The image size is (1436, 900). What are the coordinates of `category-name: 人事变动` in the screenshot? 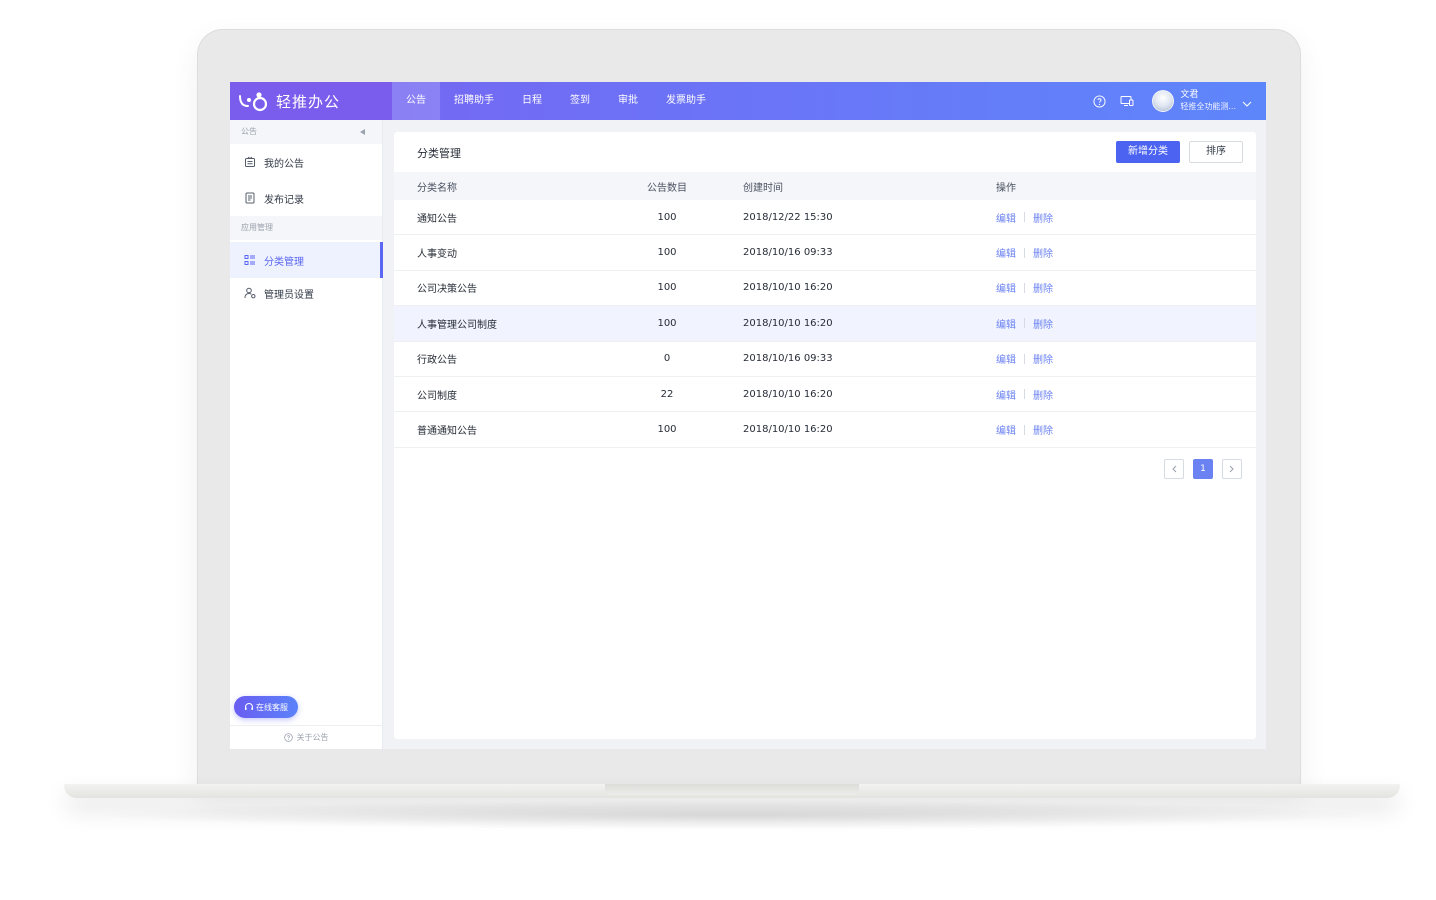 It's located at (437, 255).